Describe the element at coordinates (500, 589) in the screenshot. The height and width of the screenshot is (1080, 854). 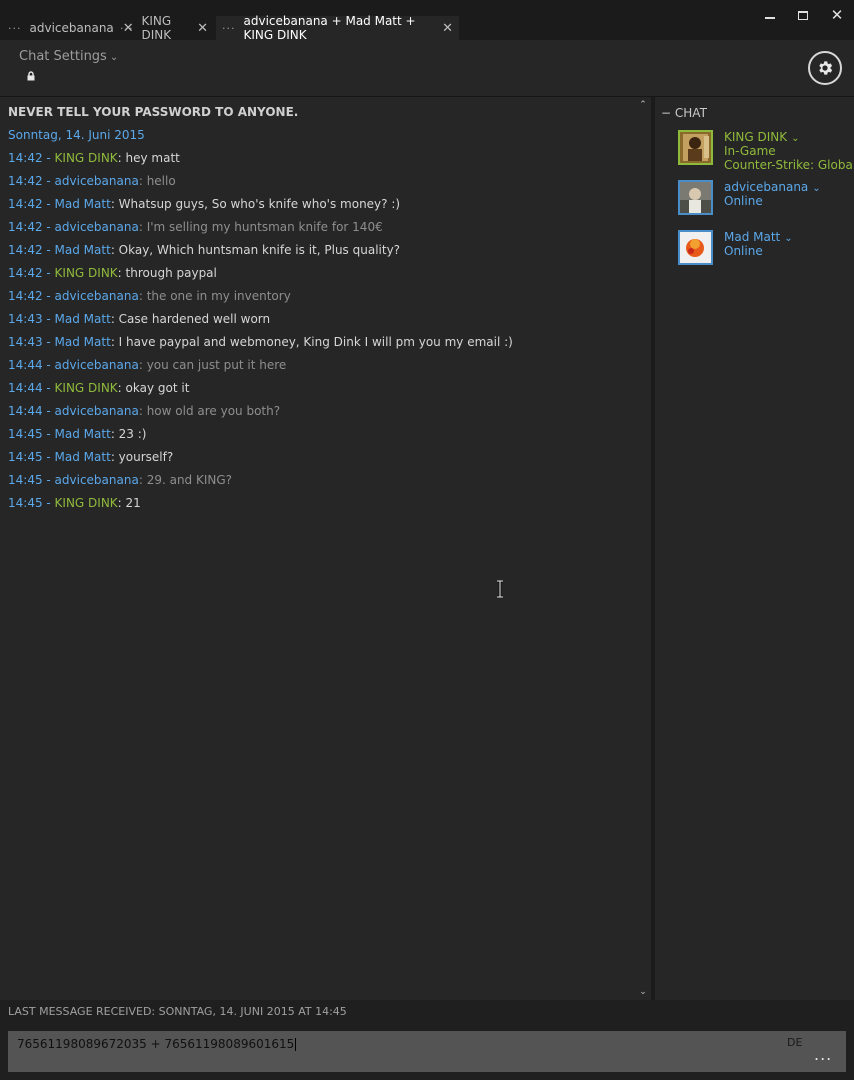
I see `text-cursor-icon` at that location.